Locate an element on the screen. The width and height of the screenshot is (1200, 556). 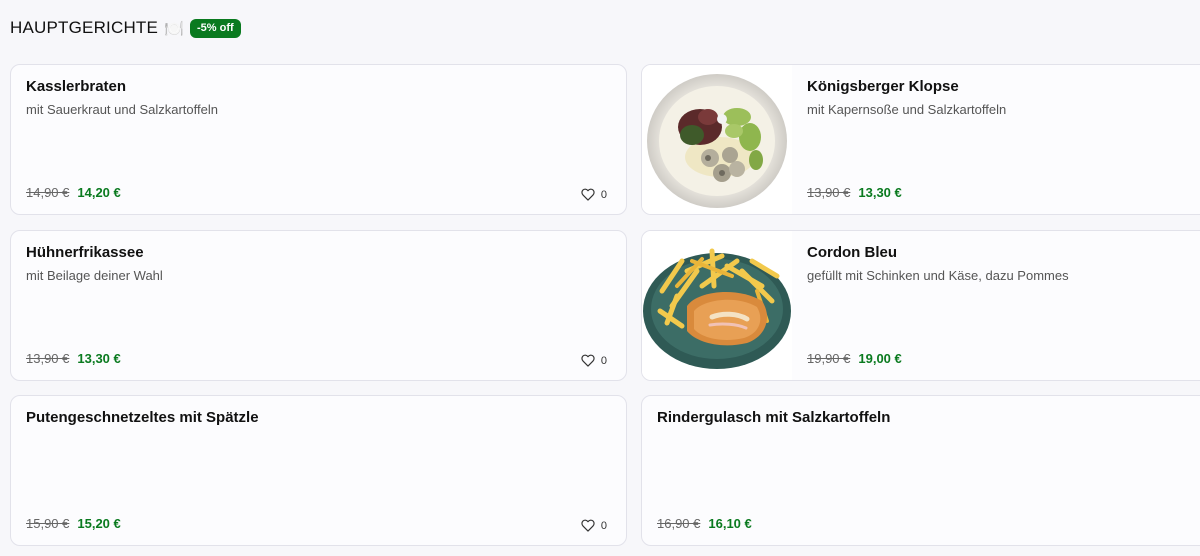
dish-name: Kasslerbraten is located at coordinates (76, 86).